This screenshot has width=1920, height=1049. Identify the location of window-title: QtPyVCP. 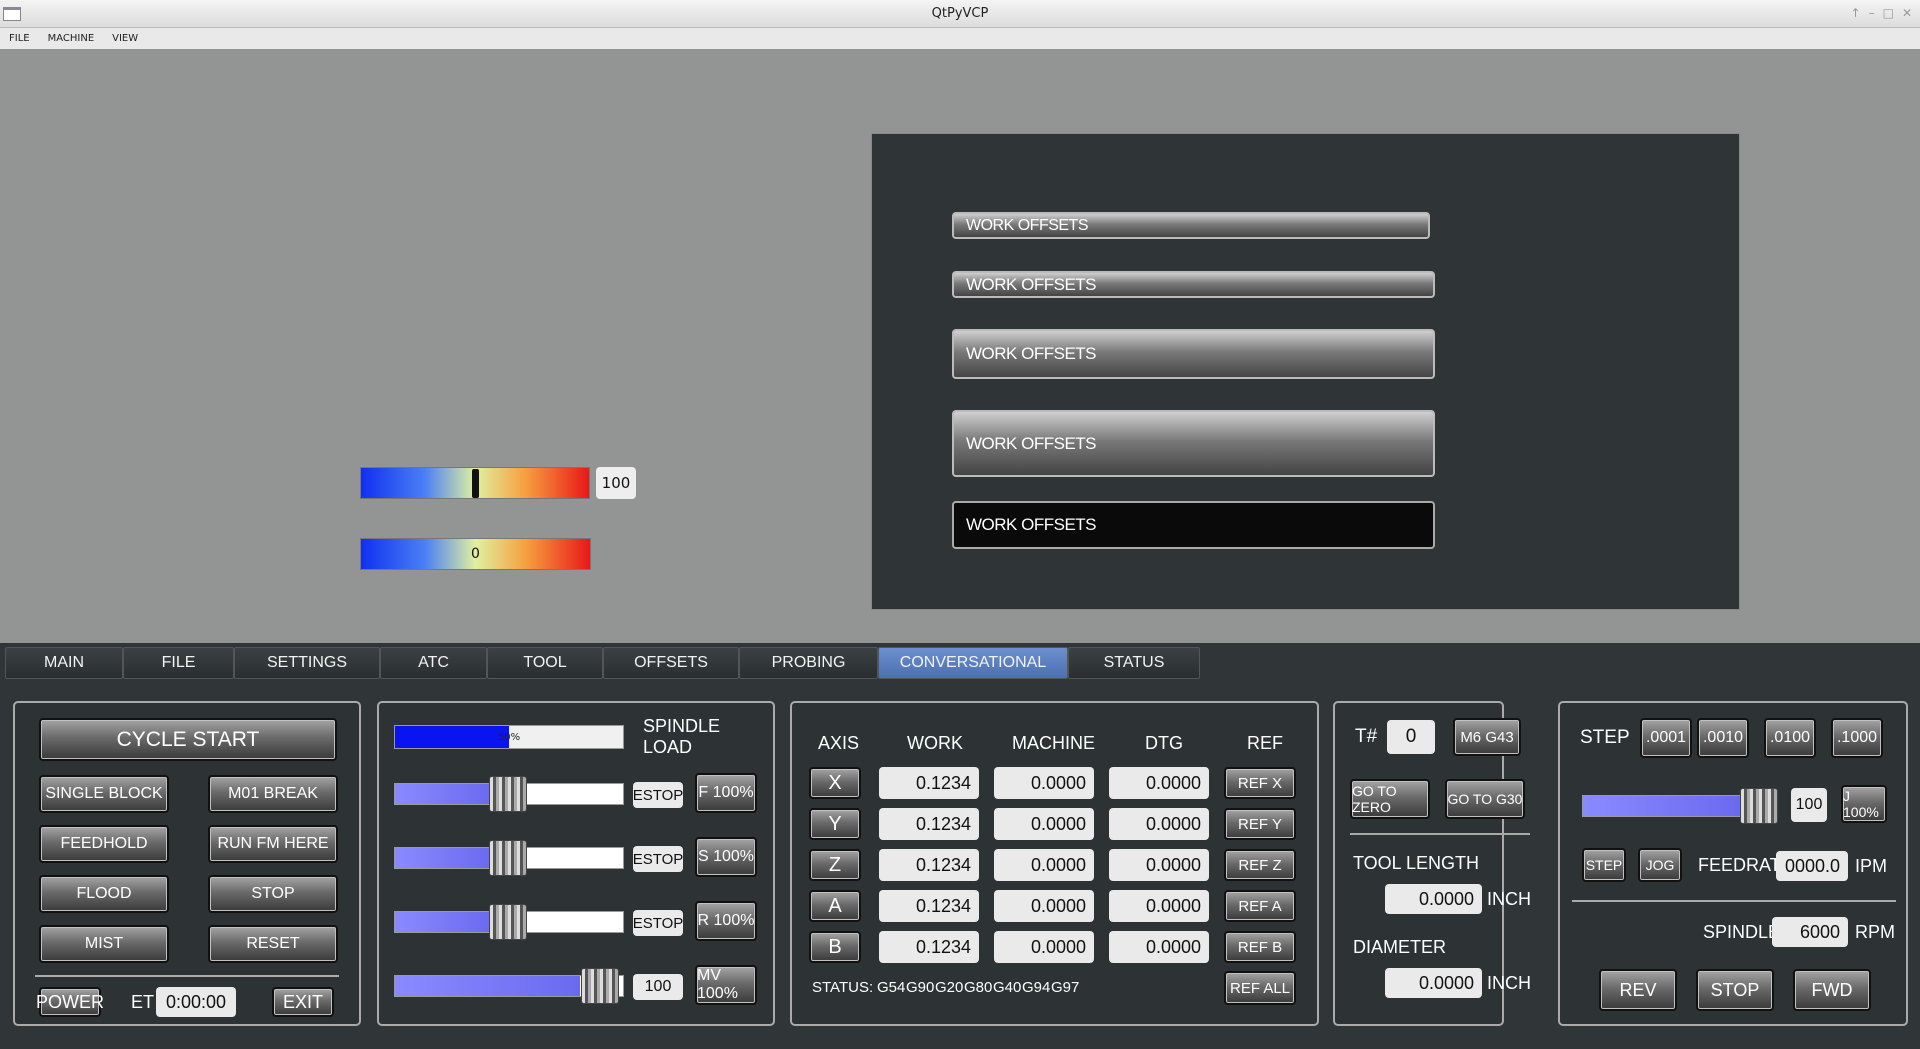
(960, 13).